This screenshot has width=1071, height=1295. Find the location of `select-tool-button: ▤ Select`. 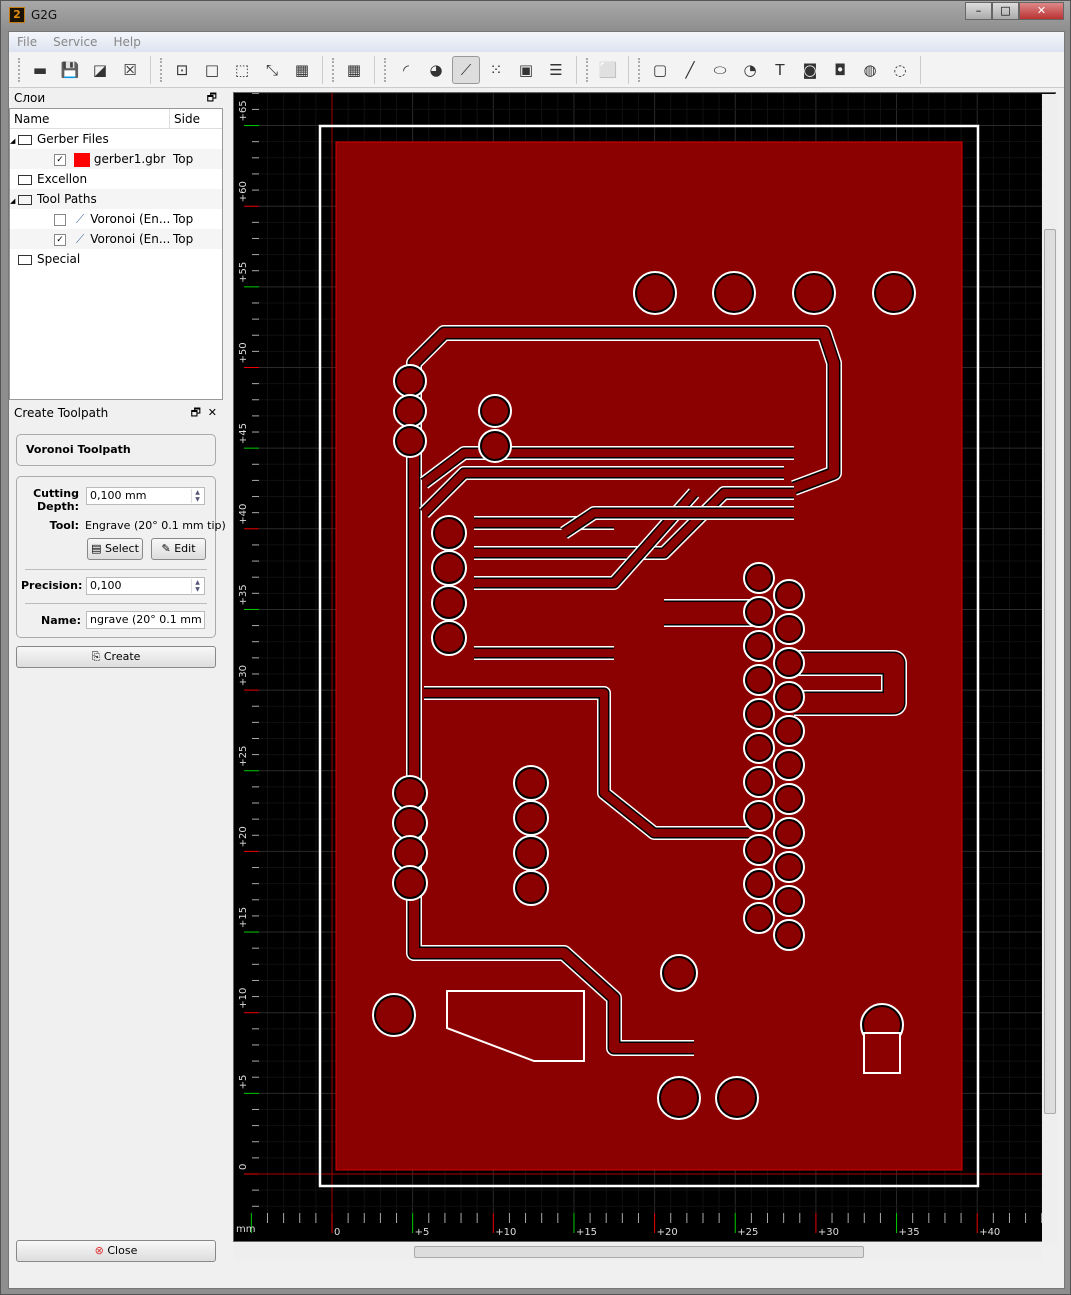

select-tool-button: ▤ Select is located at coordinates (115, 549).